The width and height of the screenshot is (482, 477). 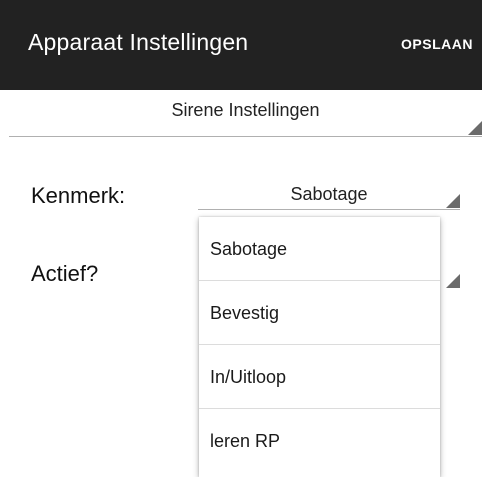 I want to click on settings-section-dropdown: Sirene Instellingen, so click(x=245, y=113).